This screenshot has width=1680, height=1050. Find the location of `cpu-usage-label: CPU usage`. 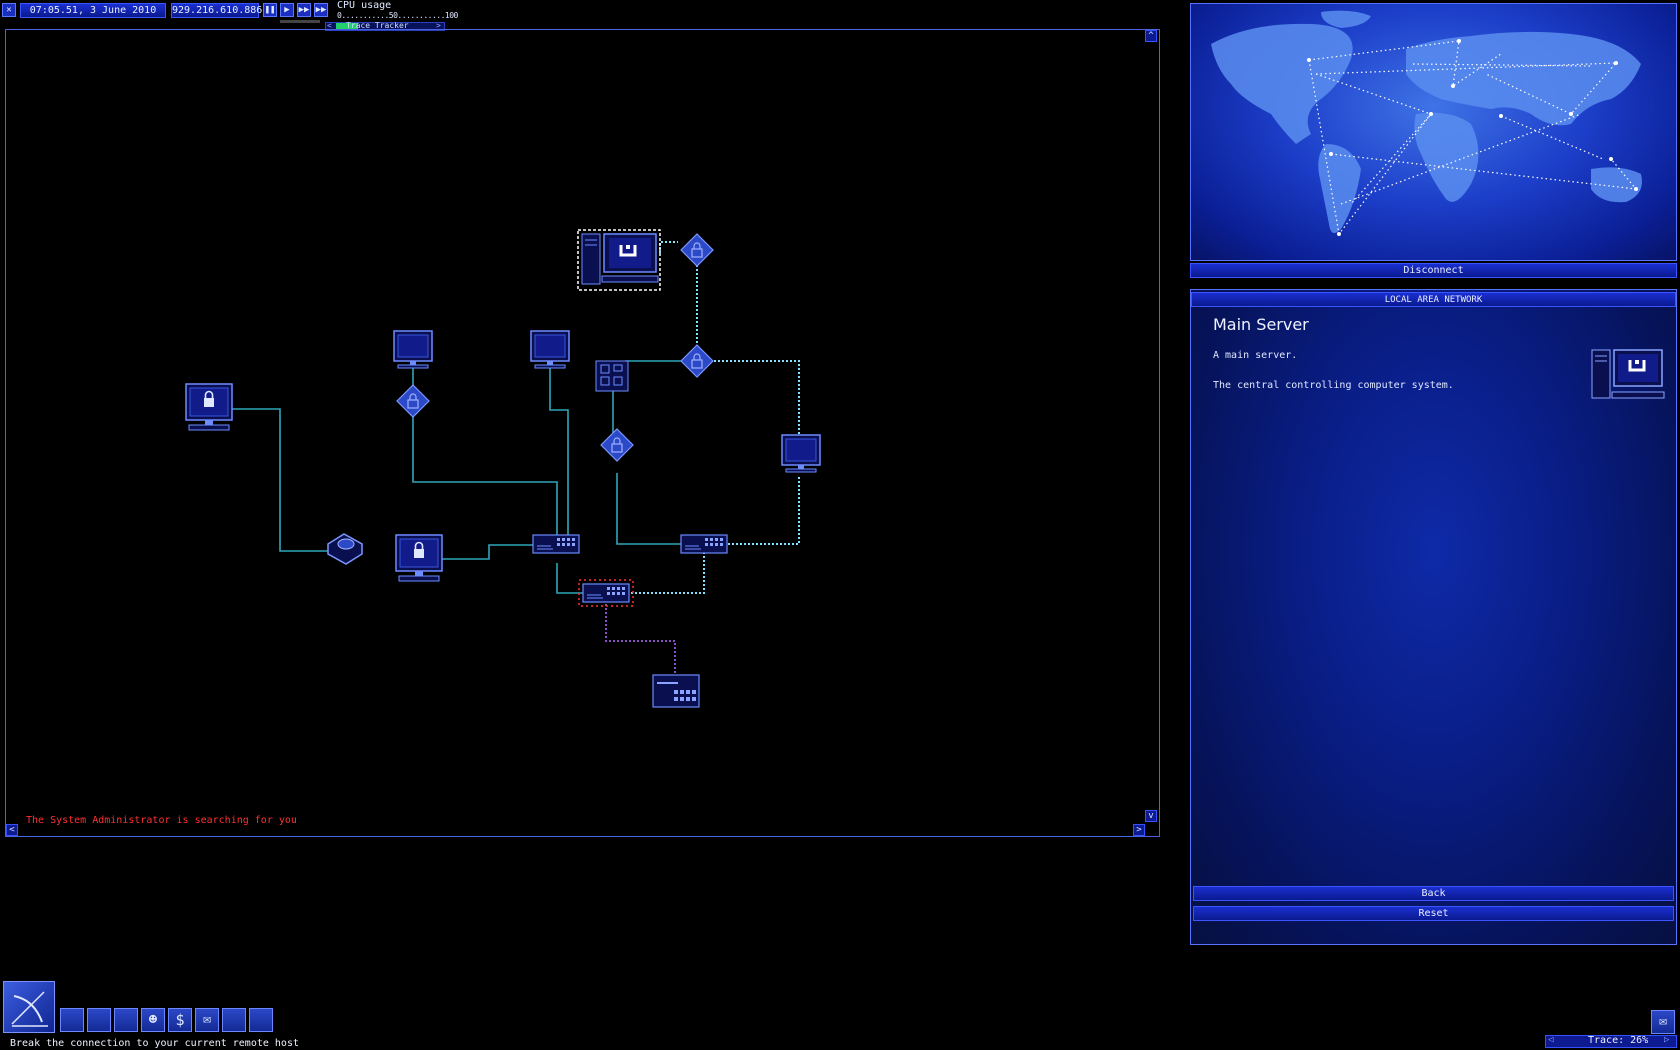

cpu-usage-label: CPU usage is located at coordinates (364, 5).